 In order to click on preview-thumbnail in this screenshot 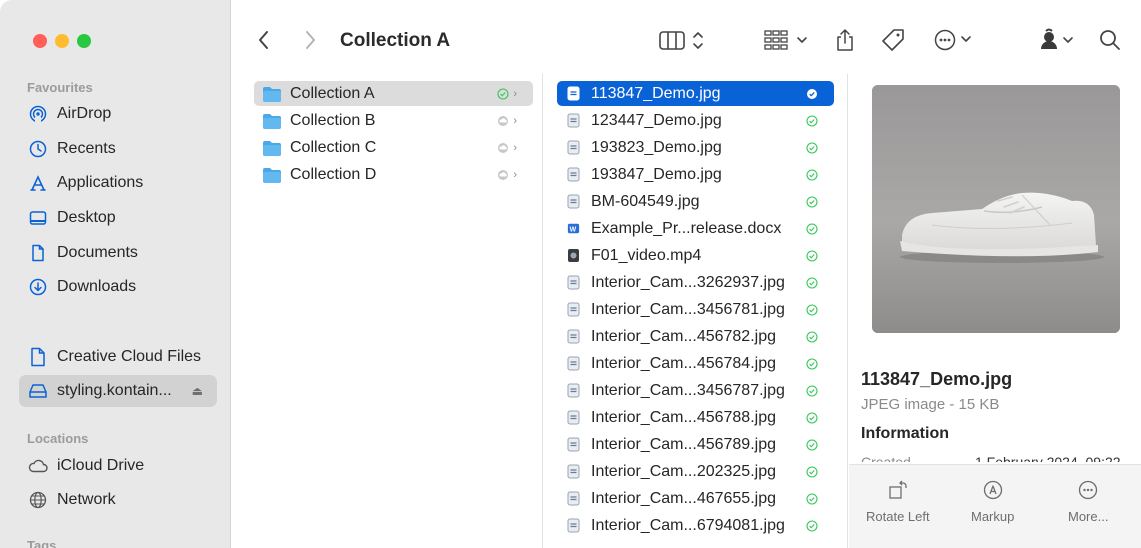, I will do `click(996, 209)`.